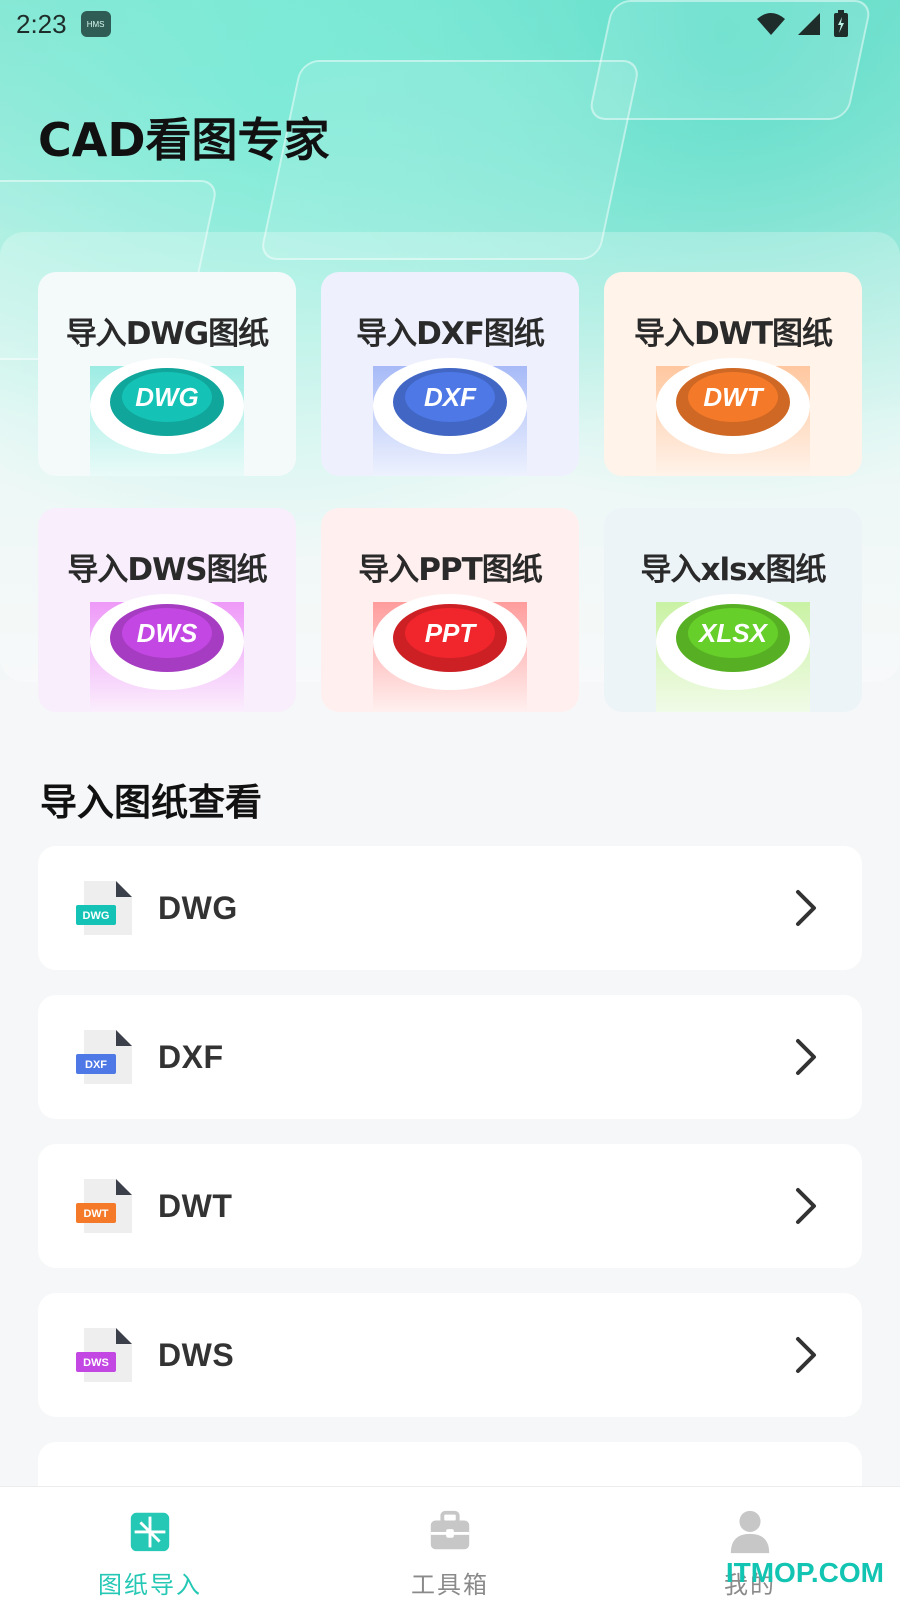 Image resolution: width=900 pixels, height=1600 pixels. What do you see at coordinates (95, 24) in the screenshot?
I see `hms-badge: HMS` at bounding box center [95, 24].